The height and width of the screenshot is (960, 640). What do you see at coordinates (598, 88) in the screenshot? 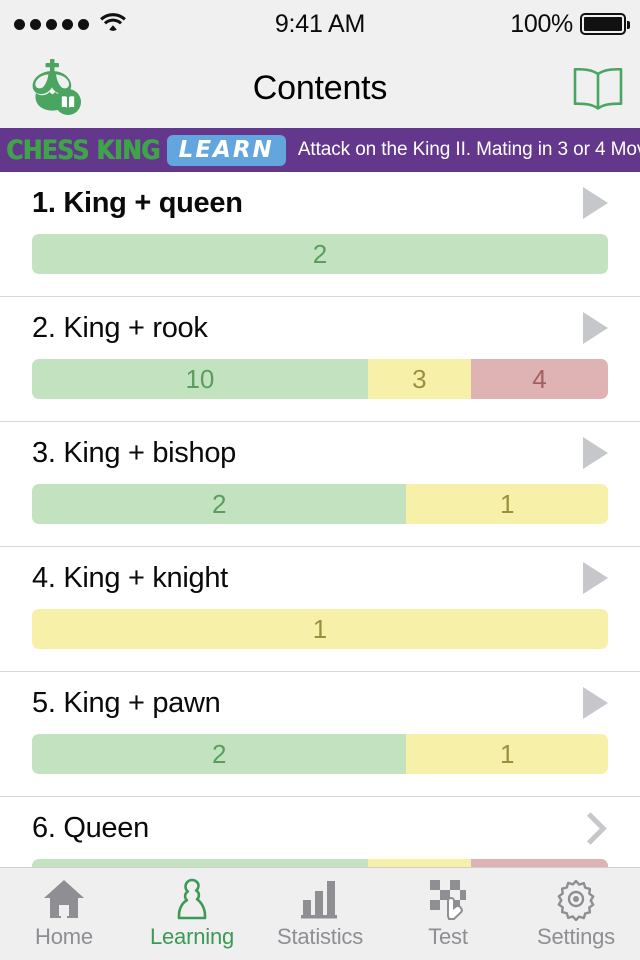
I see `open-book-icon` at bounding box center [598, 88].